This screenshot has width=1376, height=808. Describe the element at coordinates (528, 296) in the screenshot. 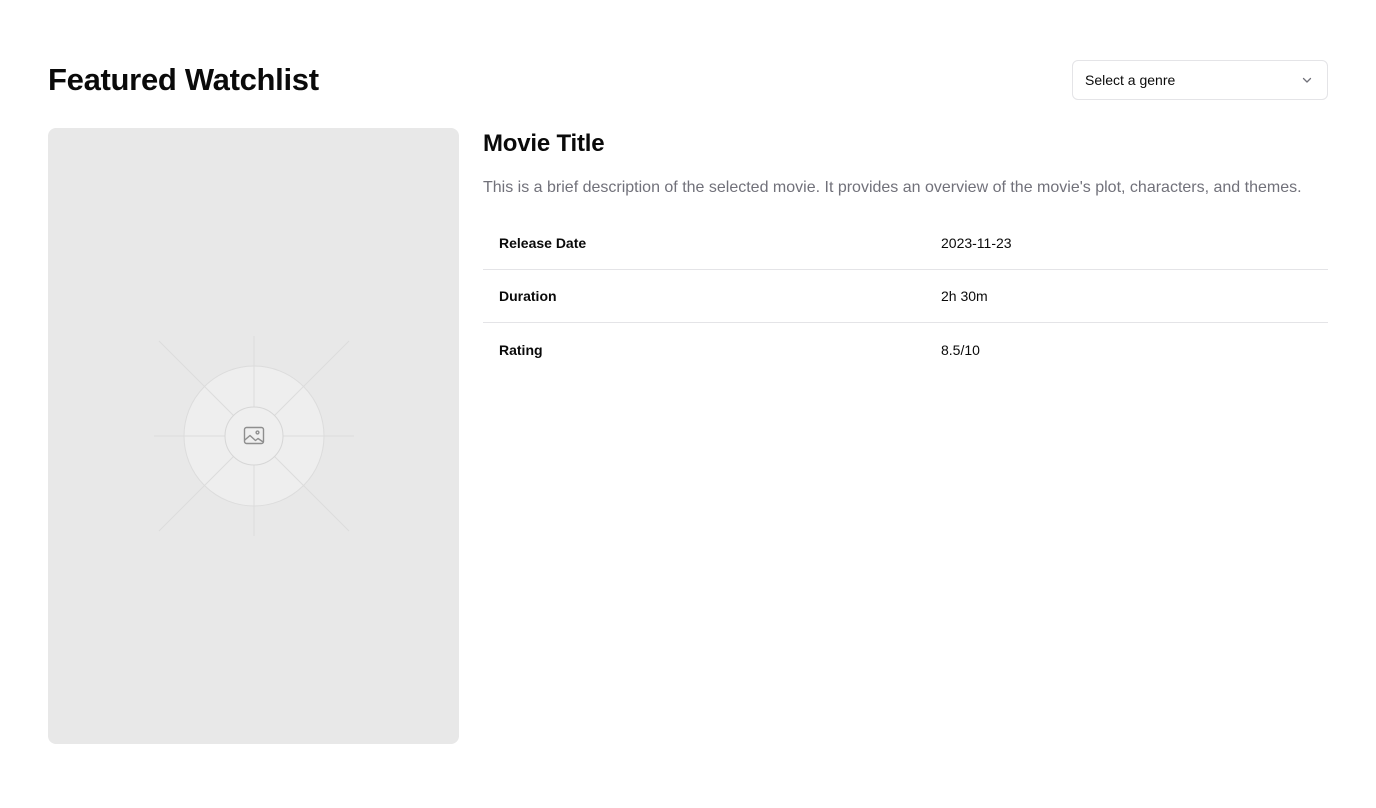

I see `duration-label: Duration` at that location.